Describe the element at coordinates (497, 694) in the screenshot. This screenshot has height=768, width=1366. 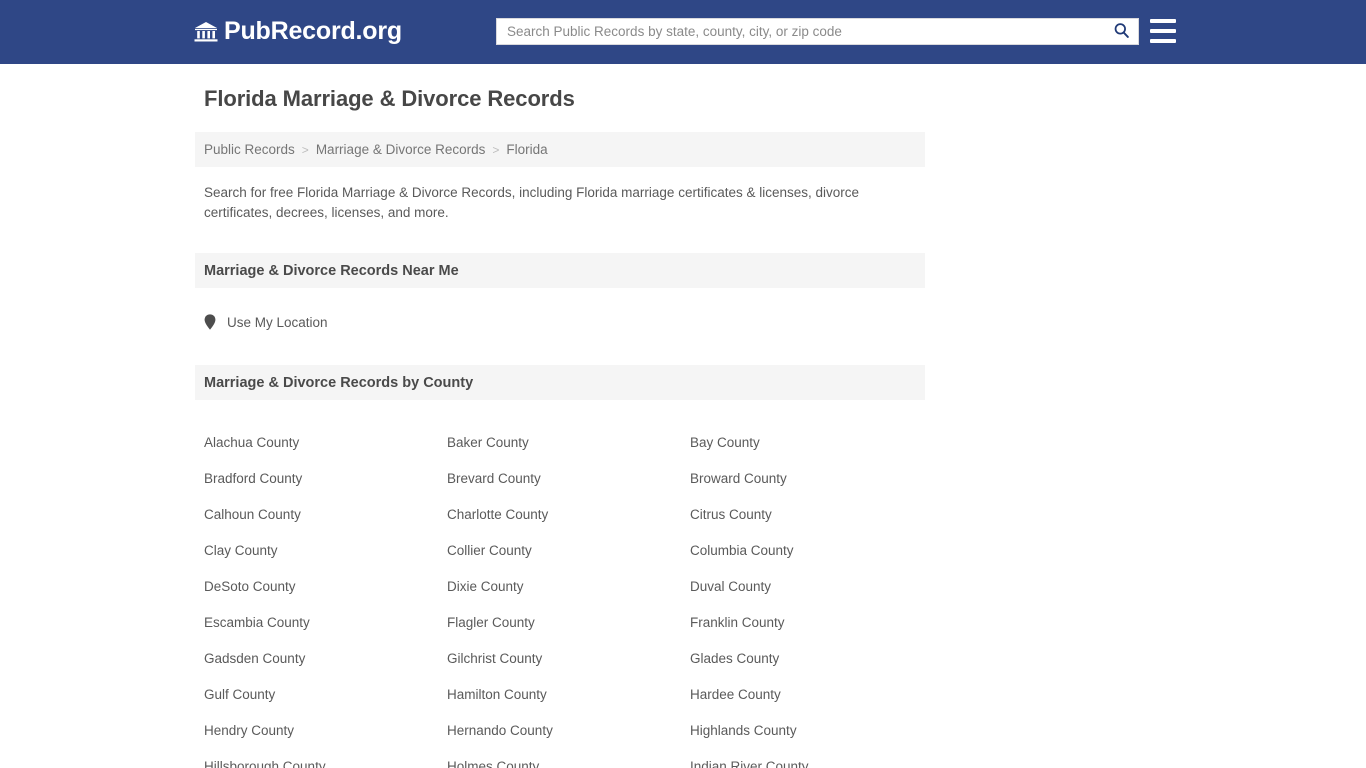
I see `county-link: Hamilton County` at that location.